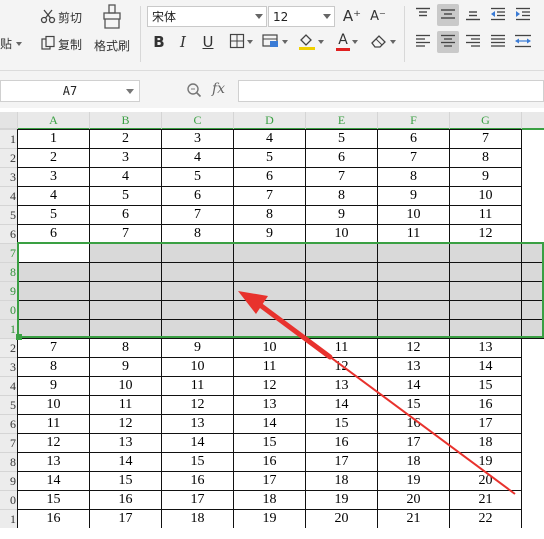  Describe the element at coordinates (9, 177) in the screenshot. I see `row-header: 3` at that location.